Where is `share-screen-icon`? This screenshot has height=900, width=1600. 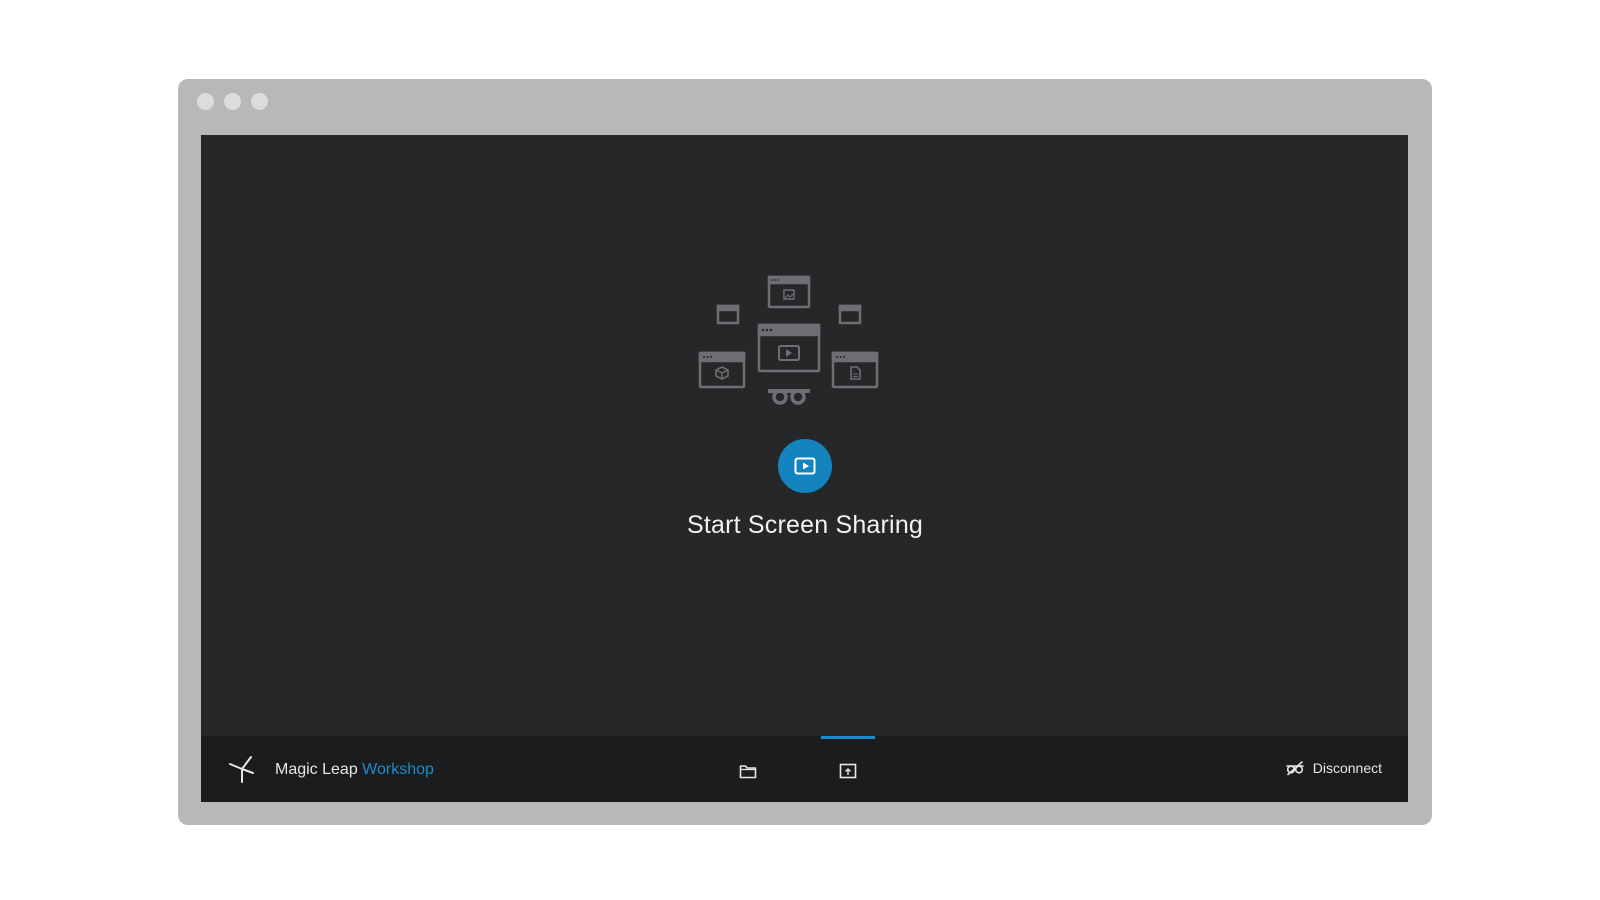 share-screen-icon is located at coordinates (848, 771).